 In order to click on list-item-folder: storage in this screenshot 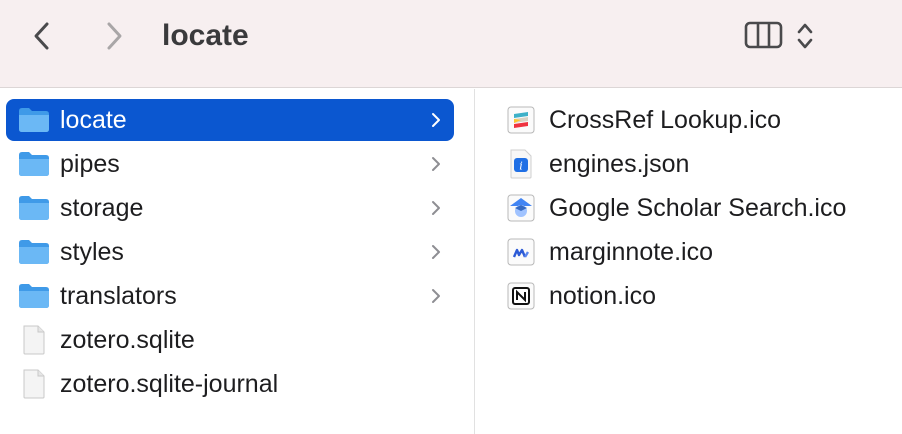, I will do `click(230, 208)`.